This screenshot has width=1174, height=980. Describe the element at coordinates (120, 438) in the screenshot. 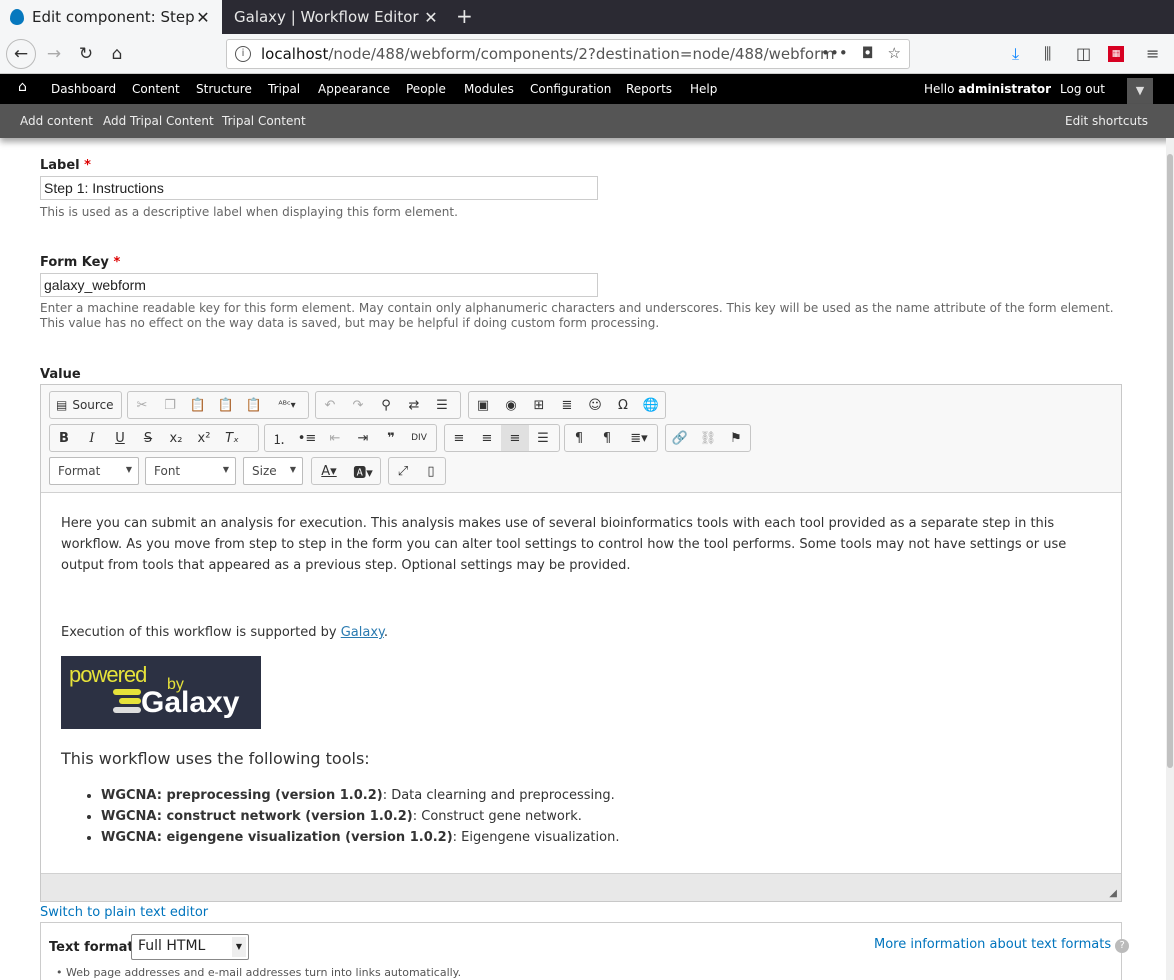

I see `underline-icon: U` at that location.